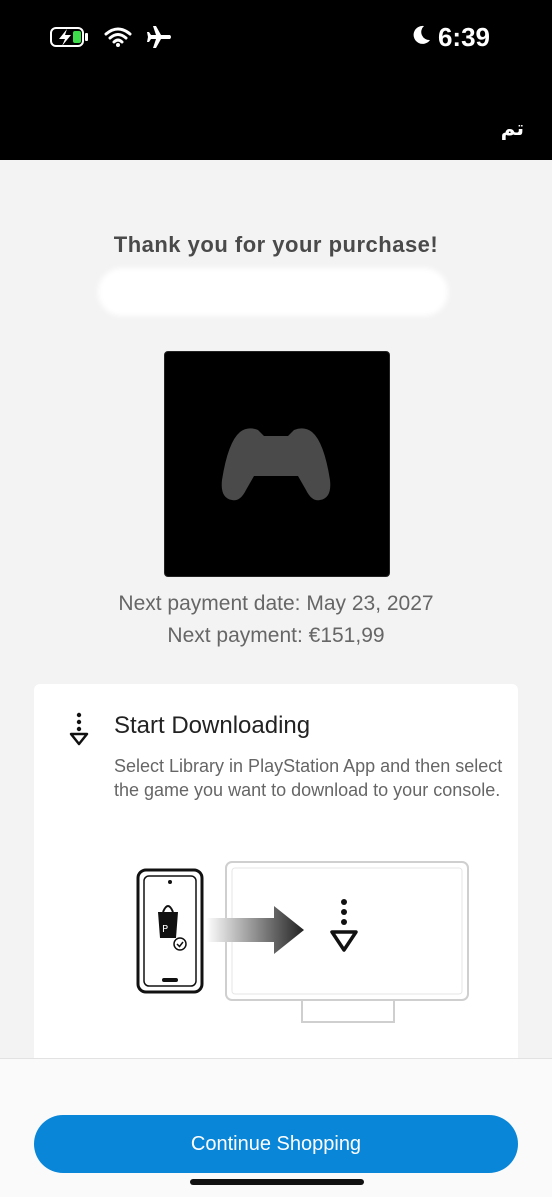 This screenshot has height=1197, width=552. Describe the element at coordinates (277, 1182) in the screenshot. I see `home-indicator` at that location.